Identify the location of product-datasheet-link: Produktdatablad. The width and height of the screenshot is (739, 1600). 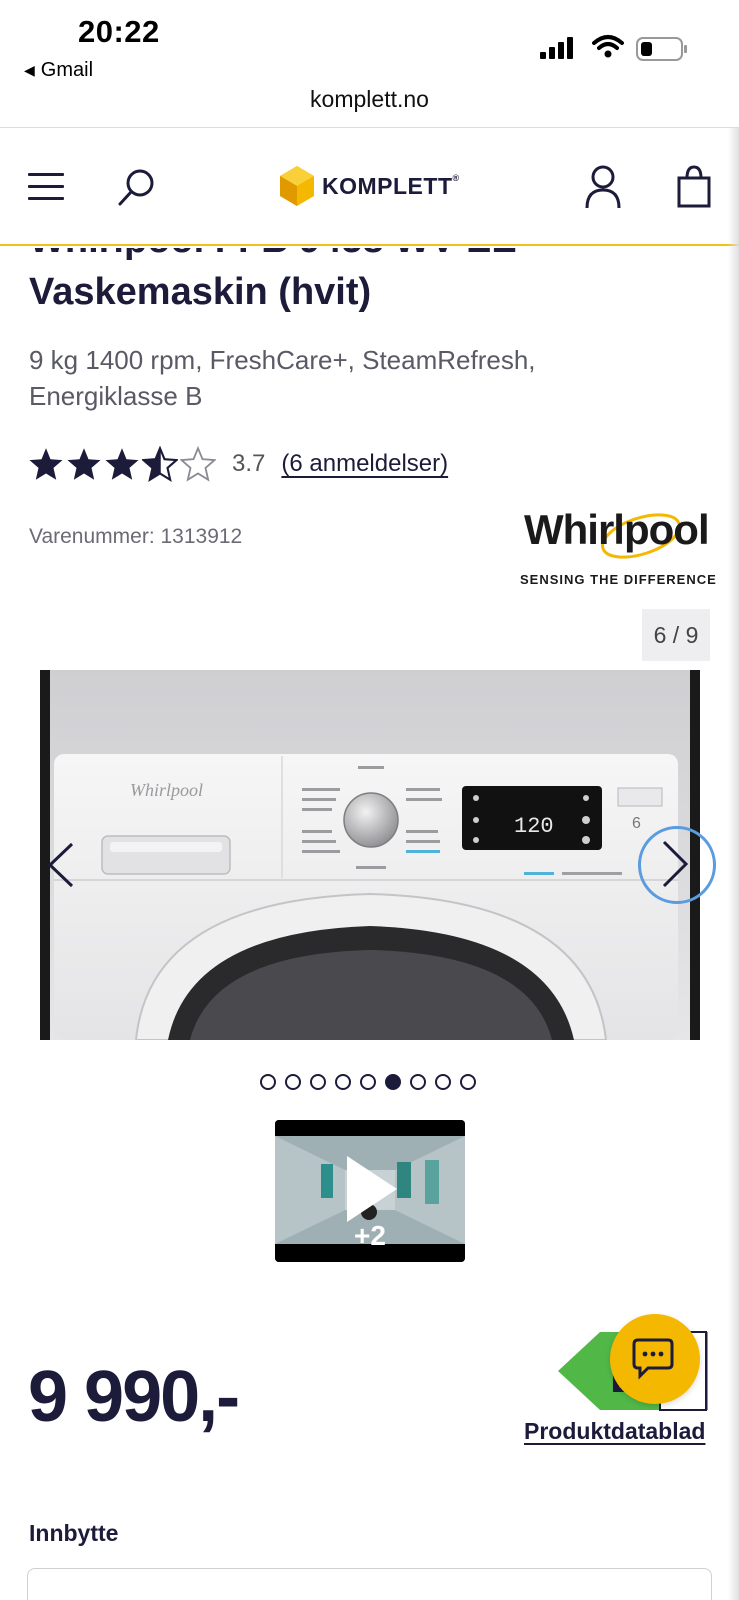
(614, 1431).